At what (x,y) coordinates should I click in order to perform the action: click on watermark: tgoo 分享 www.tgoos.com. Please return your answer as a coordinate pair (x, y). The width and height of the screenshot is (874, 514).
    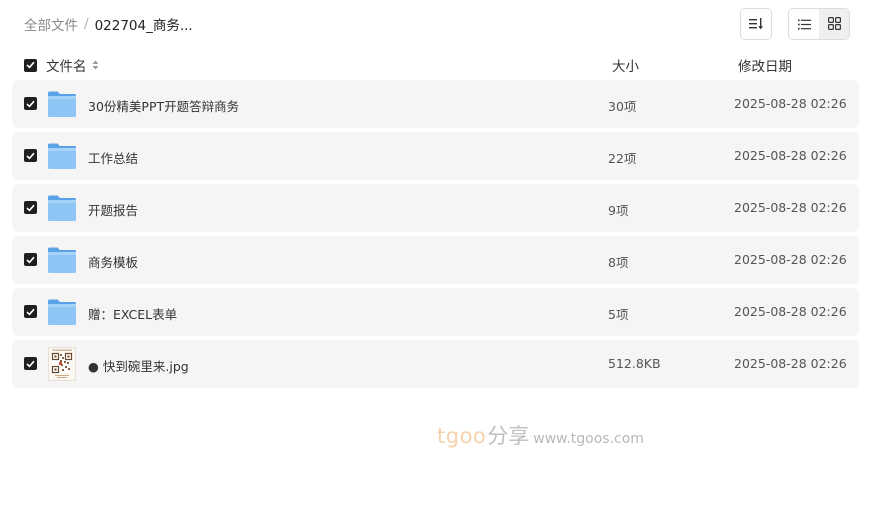
    Looking at the image, I should click on (540, 435).